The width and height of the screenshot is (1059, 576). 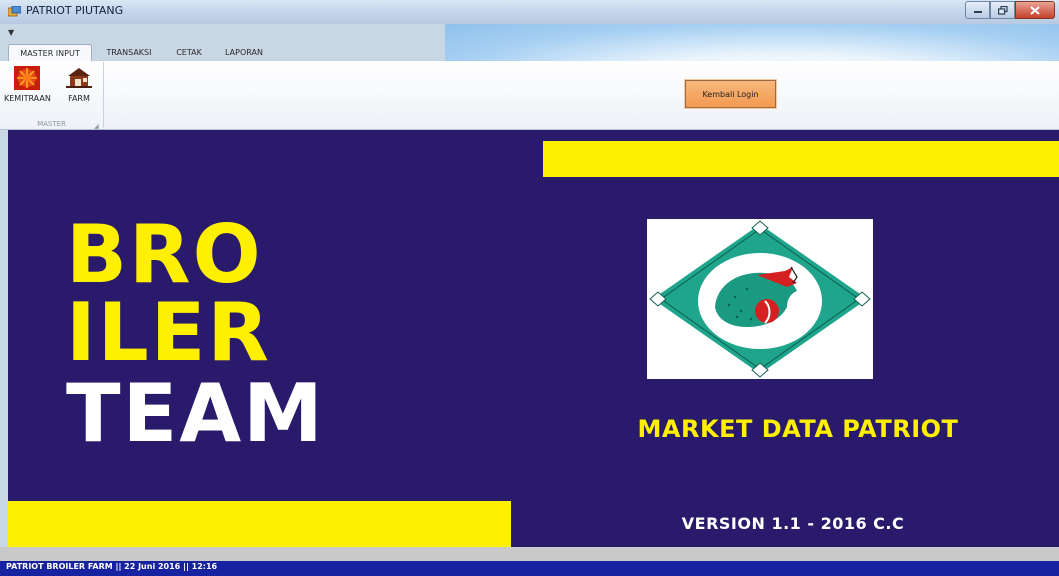 I want to click on farm-label: FARM, so click(x=79, y=98).